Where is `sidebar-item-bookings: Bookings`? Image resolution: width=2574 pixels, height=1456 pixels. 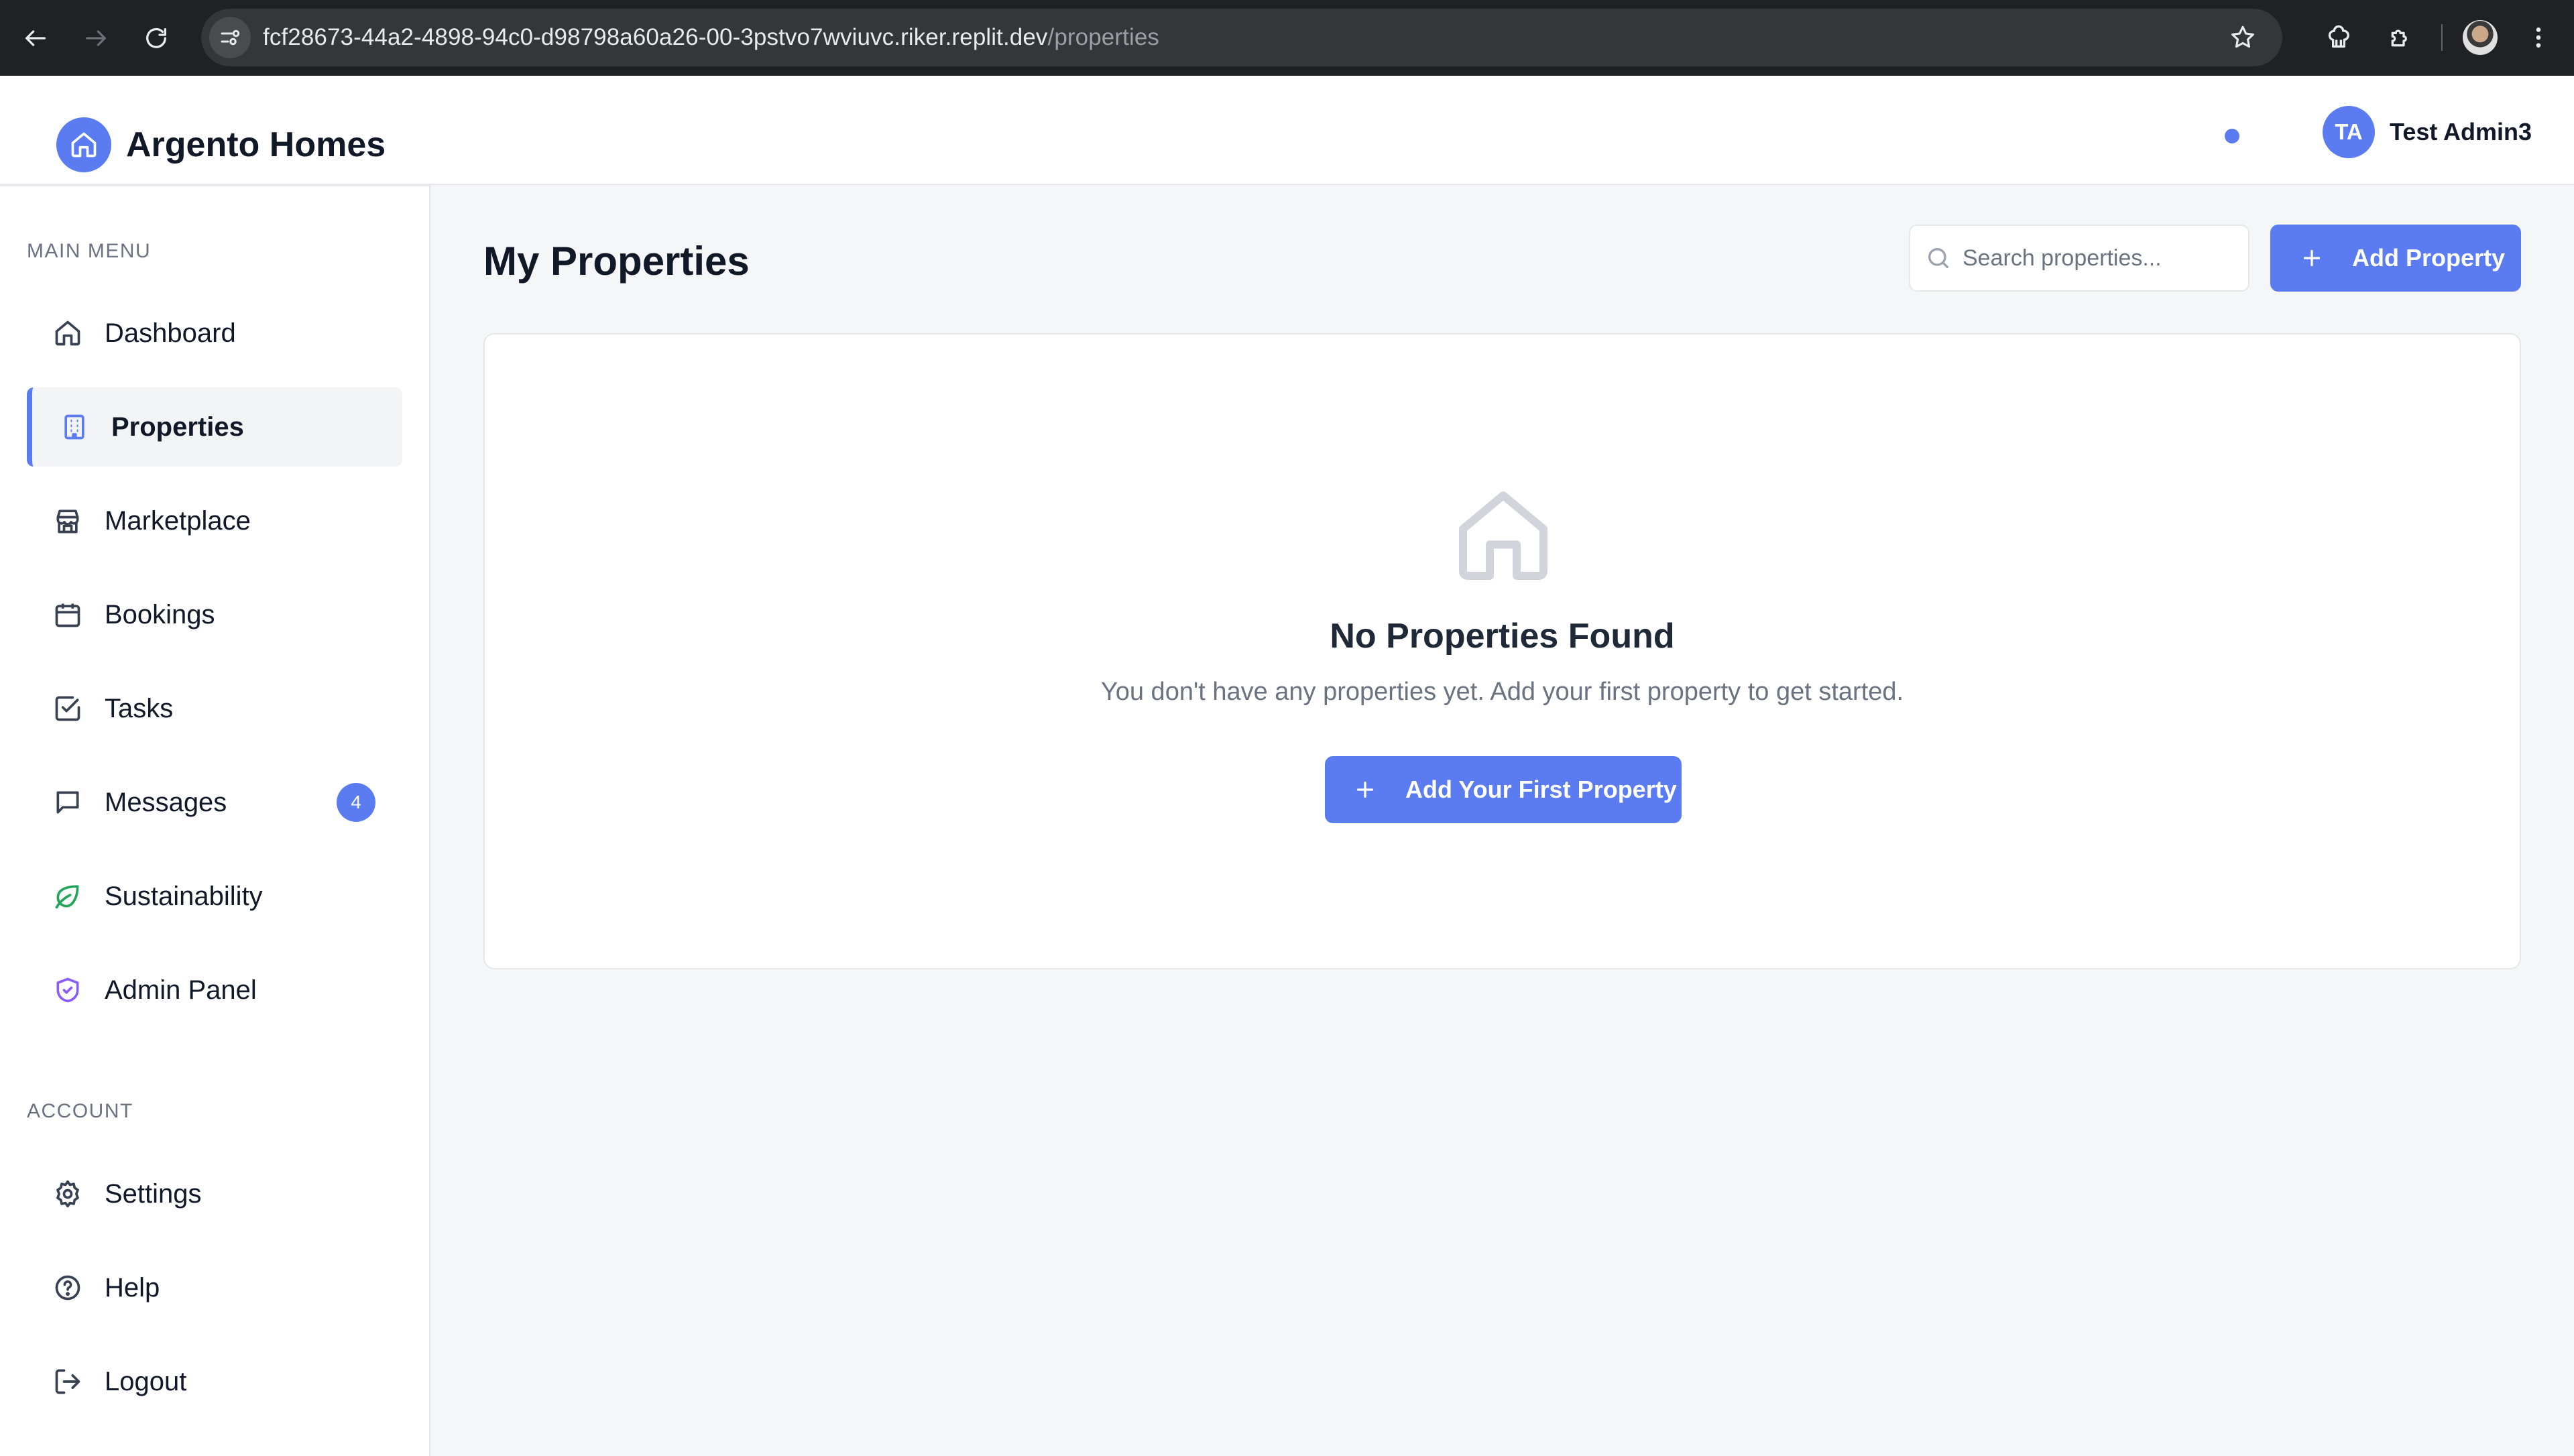
sidebar-item-bookings: Bookings is located at coordinates (214, 614).